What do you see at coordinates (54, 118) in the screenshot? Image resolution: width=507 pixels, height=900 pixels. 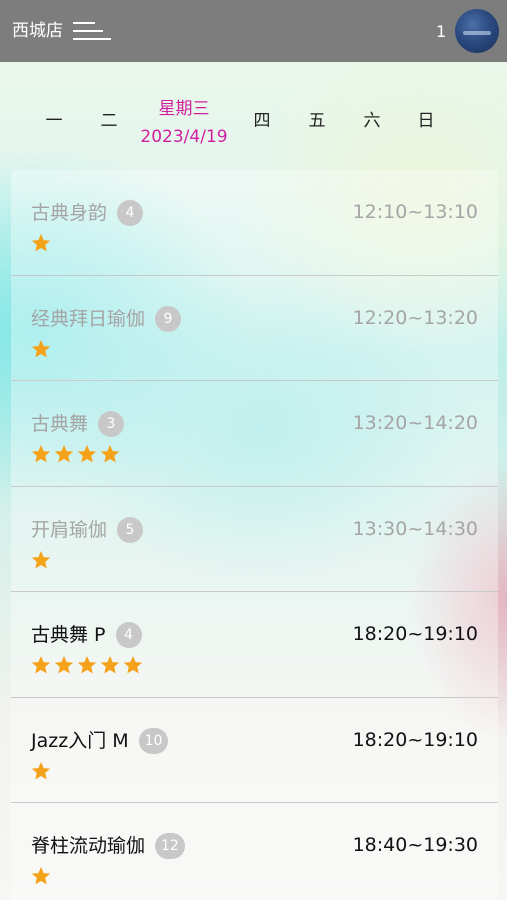 I see `day-mon: 一` at bounding box center [54, 118].